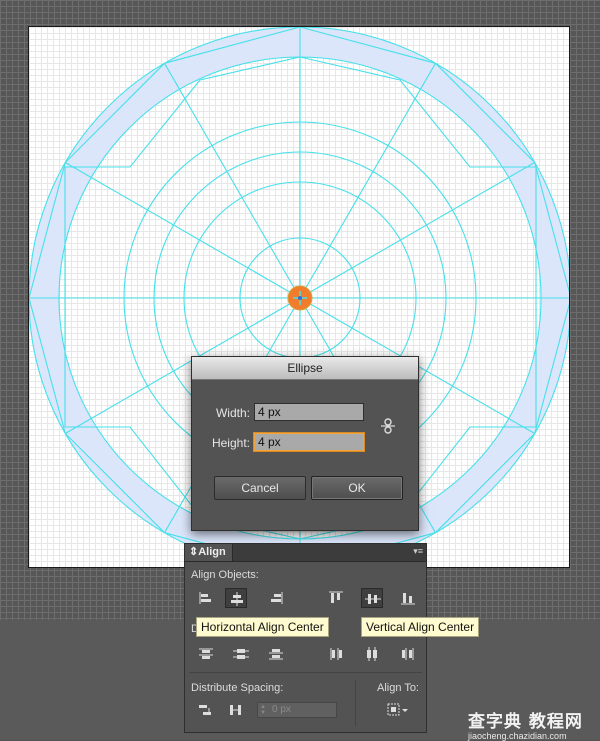  What do you see at coordinates (355, 703) in the screenshot?
I see `panel-divider-vertical` at bounding box center [355, 703].